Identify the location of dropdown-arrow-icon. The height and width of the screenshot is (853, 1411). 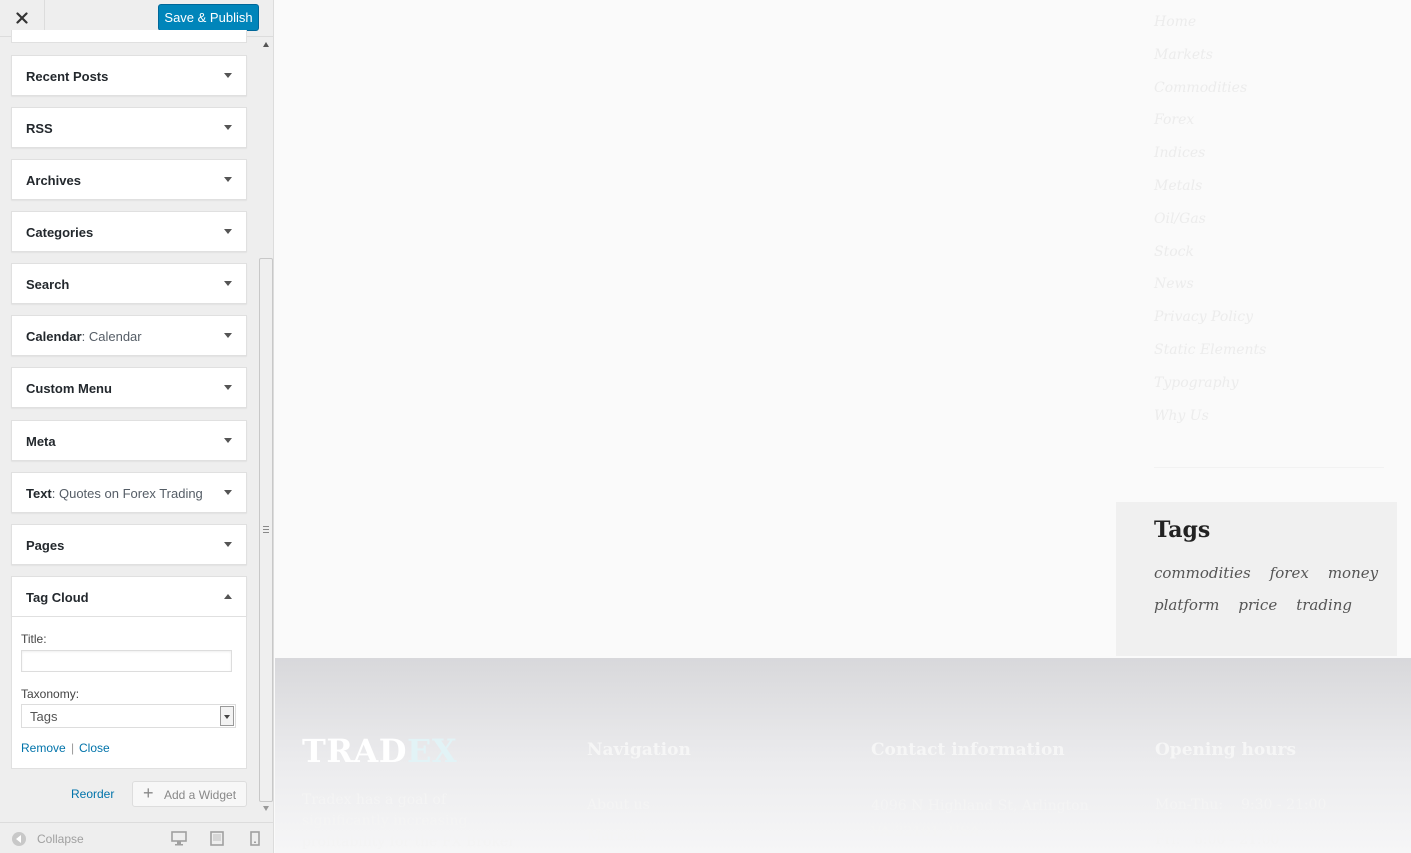
(227, 716).